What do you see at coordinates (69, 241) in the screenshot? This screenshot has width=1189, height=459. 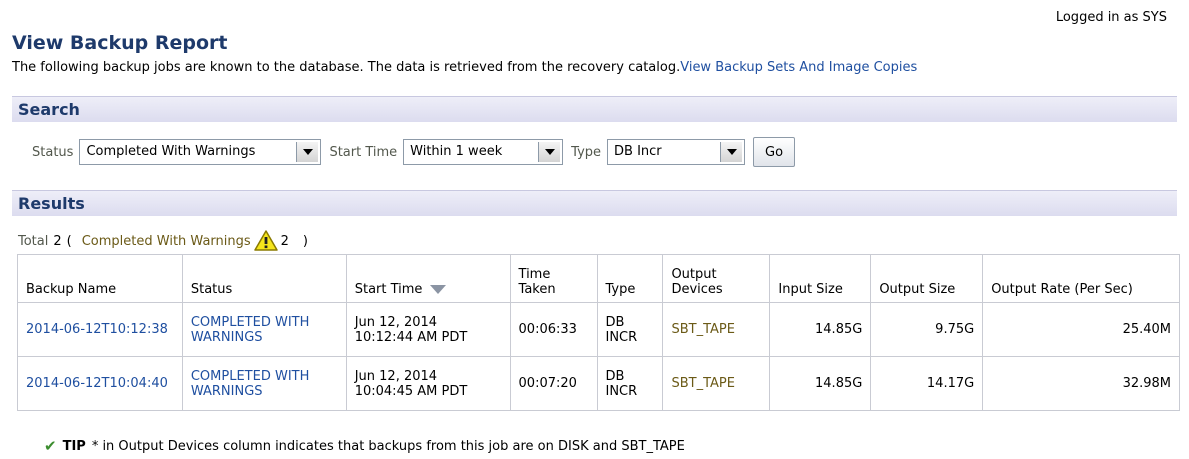 I see `open-paren: (` at bounding box center [69, 241].